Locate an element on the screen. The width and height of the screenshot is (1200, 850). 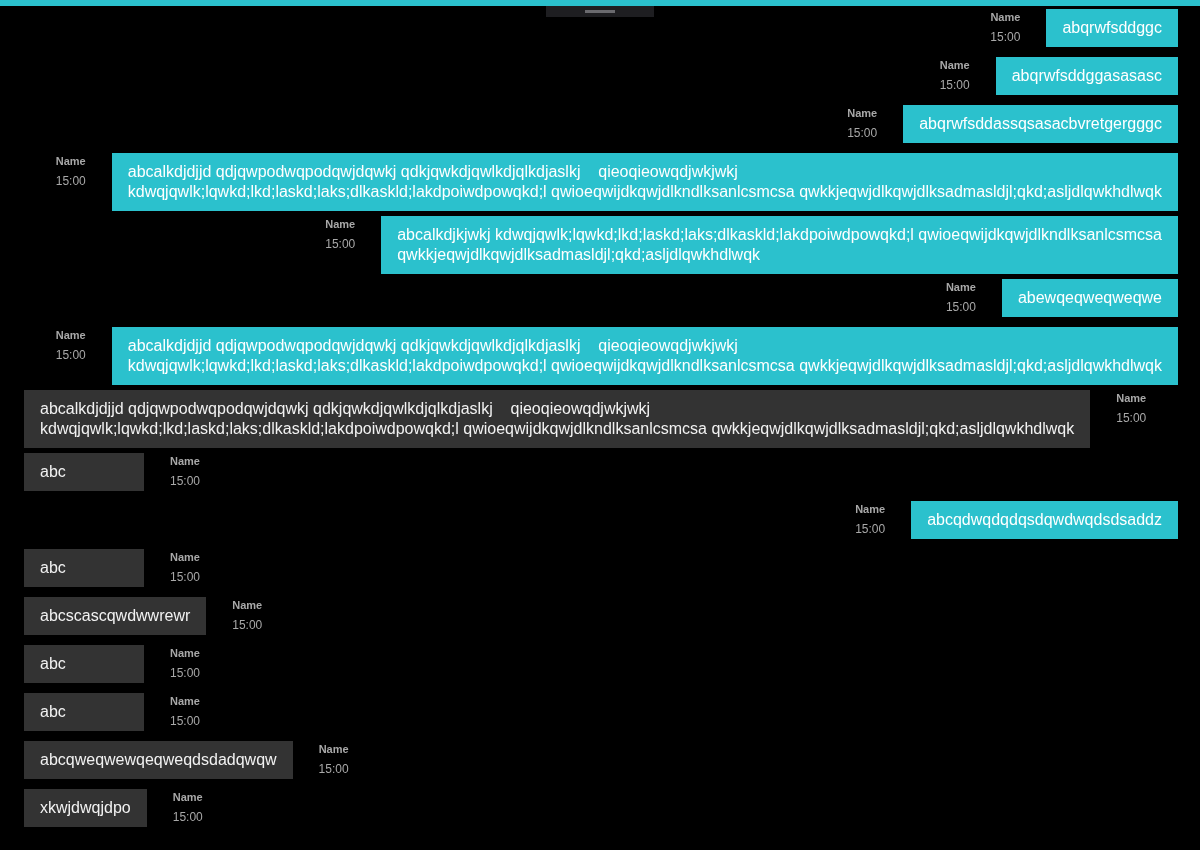
grip-icon is located at coordinates (600, 11).